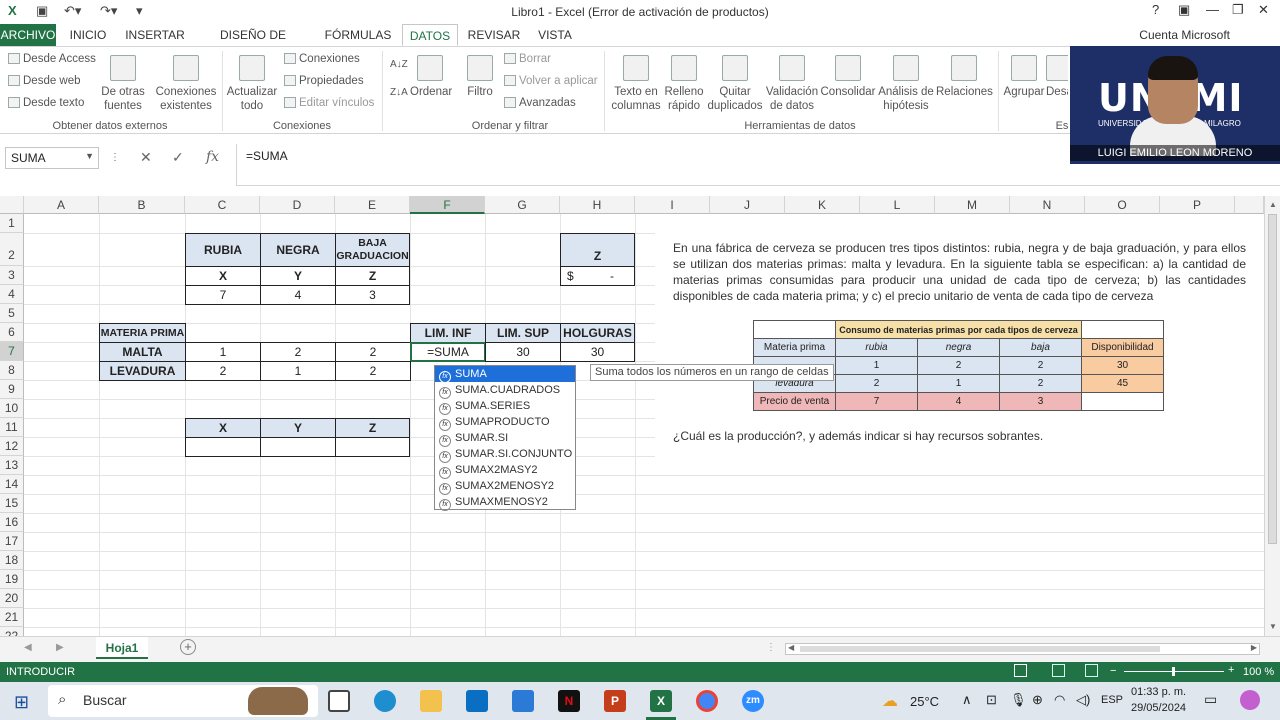  What do you see at coordinates (523, 701) in the screenshot?
I see `store-icon` at bounding box center [523, 701].